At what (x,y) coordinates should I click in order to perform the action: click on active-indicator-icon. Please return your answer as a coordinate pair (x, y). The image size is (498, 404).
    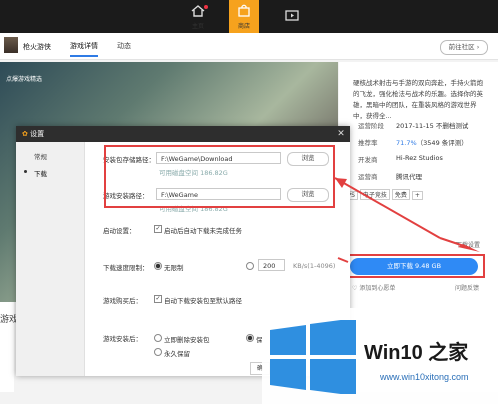
    Looking at the image, I should click on (25, 171).